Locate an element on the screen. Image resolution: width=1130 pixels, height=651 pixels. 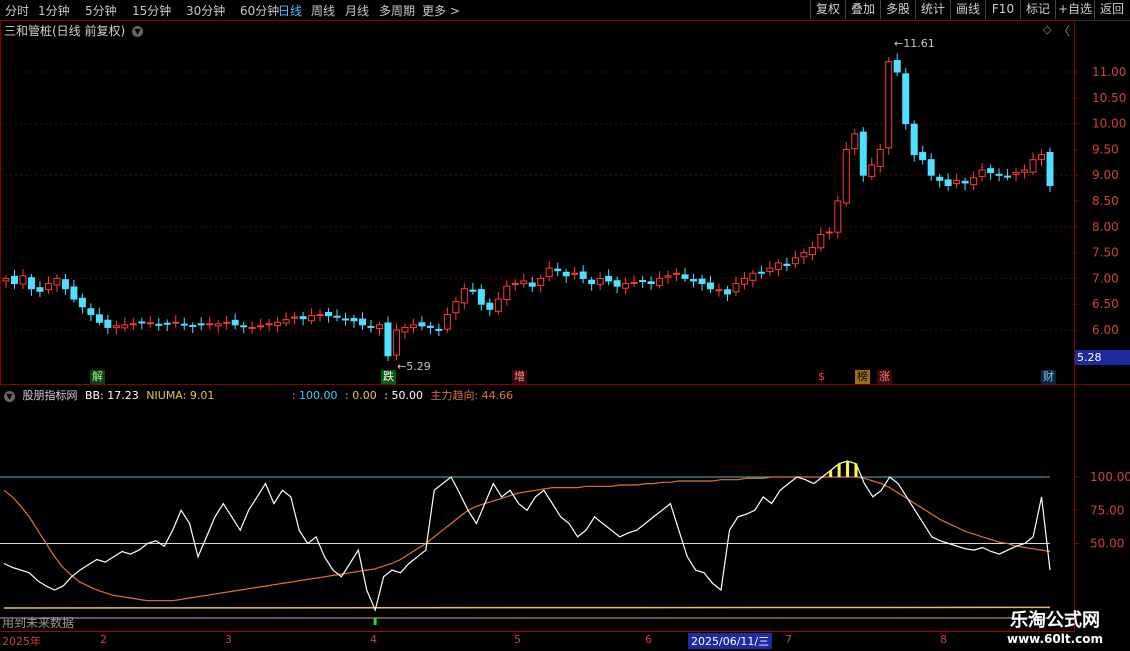
tab-more: 更多 > is located at coordinates (441, 10).